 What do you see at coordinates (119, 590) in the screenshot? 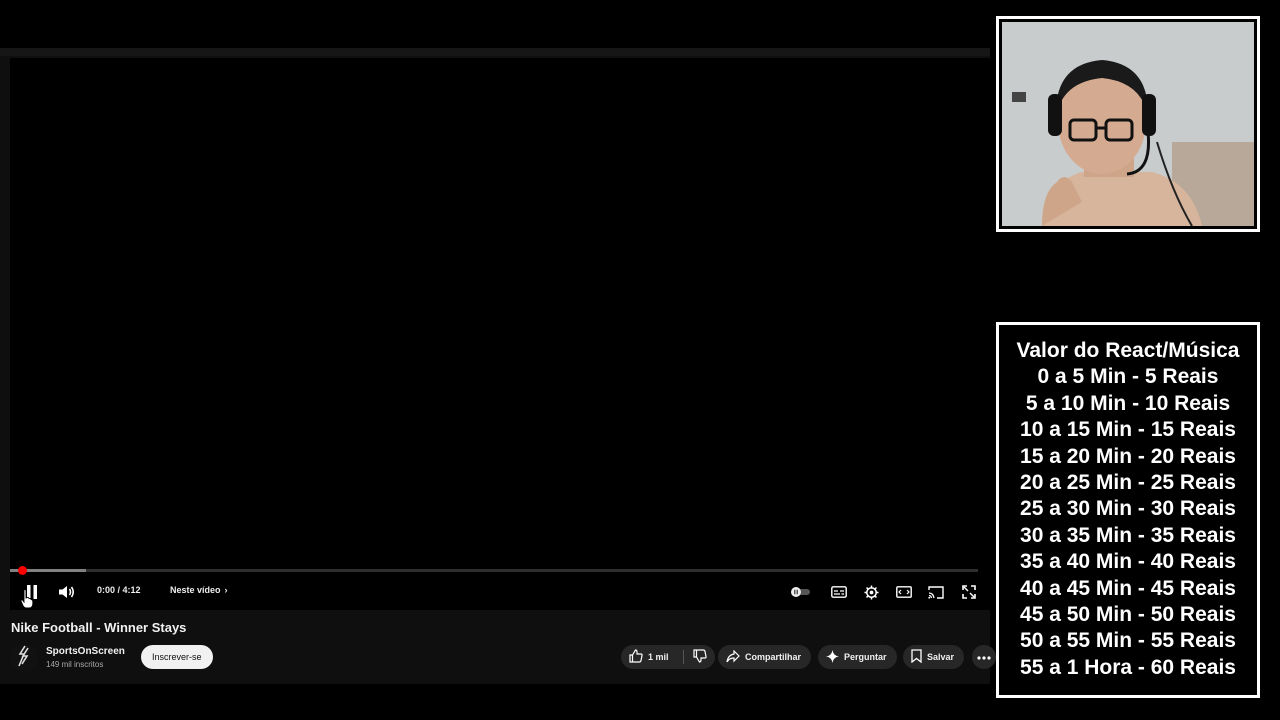
I see `time-display: 0:00 / 4:12` at bounding box center [119, 590].